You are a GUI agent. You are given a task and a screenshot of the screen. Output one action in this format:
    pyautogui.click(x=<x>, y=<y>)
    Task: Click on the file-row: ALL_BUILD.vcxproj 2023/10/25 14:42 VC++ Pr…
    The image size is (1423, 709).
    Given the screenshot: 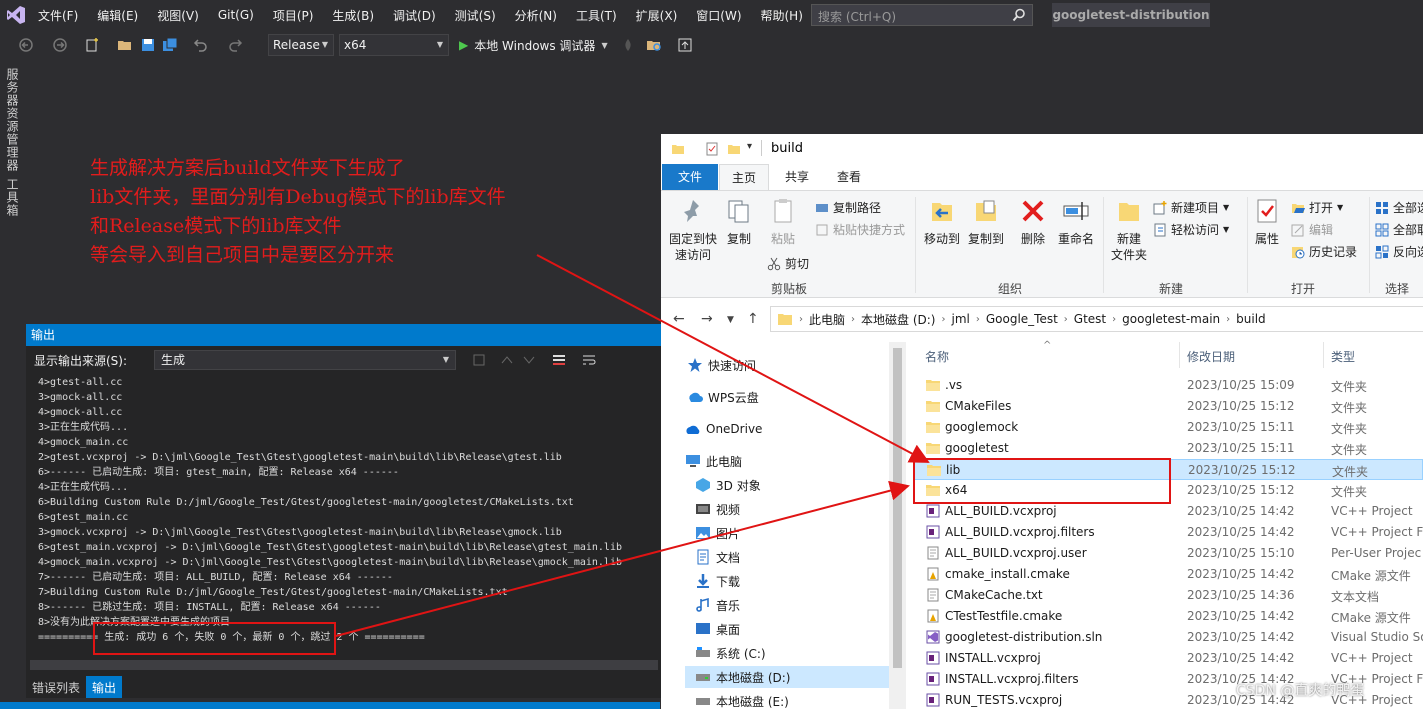 What is the action you would take?
    pyautogui.click(x=1168, y=511)
    